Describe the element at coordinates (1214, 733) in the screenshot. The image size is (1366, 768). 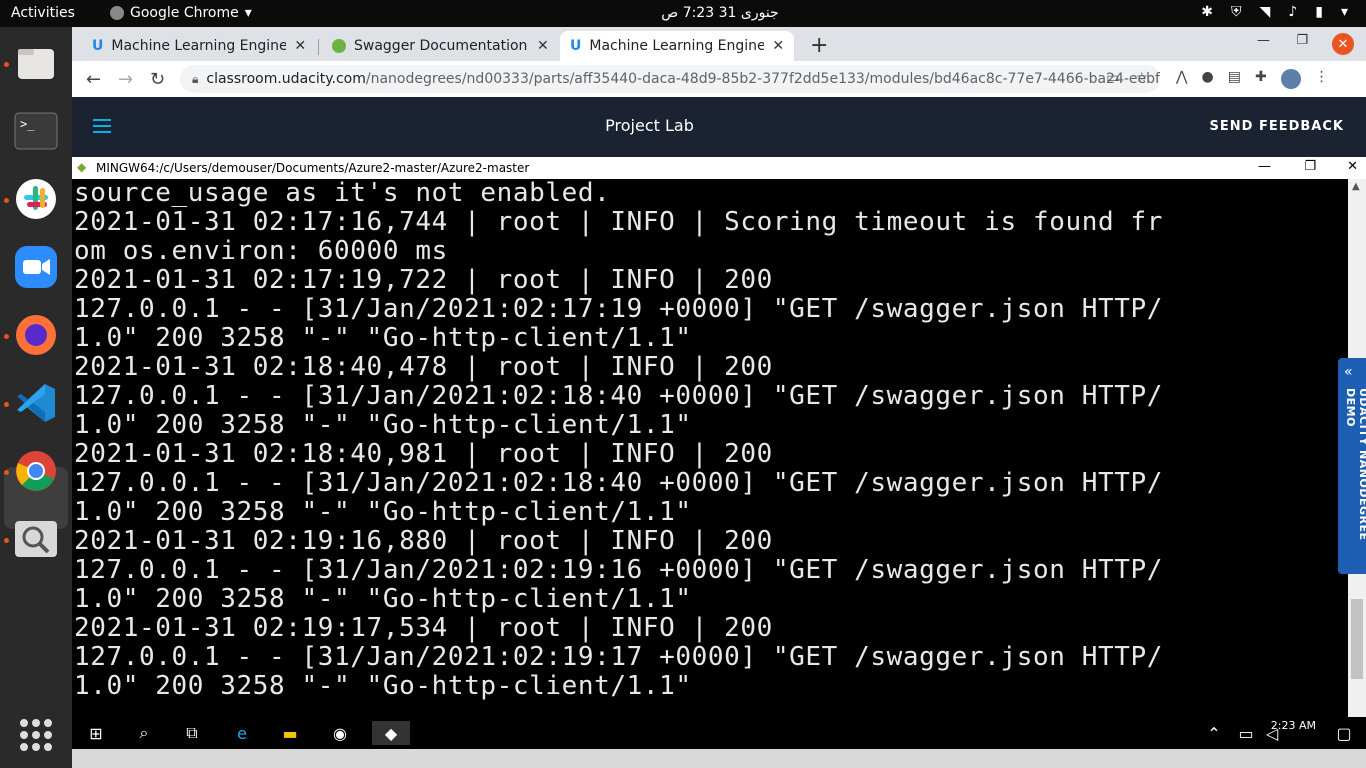
I see `tray-chevron-icon: ⌃` at that location.